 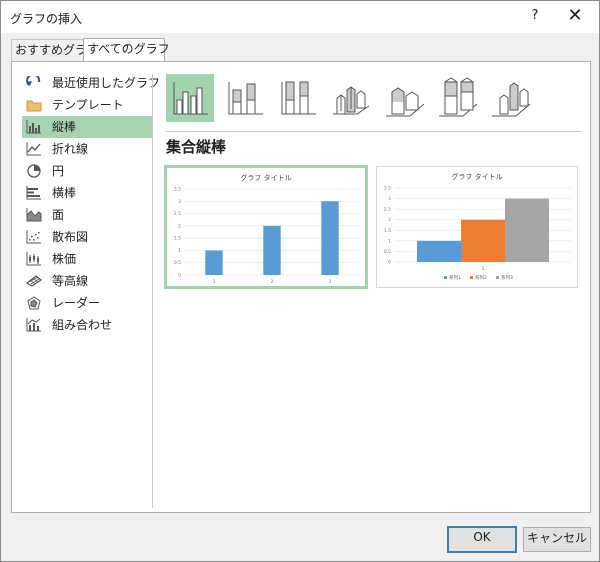 I want to click on scatter-chart-icon, so click(x=33, y=237).